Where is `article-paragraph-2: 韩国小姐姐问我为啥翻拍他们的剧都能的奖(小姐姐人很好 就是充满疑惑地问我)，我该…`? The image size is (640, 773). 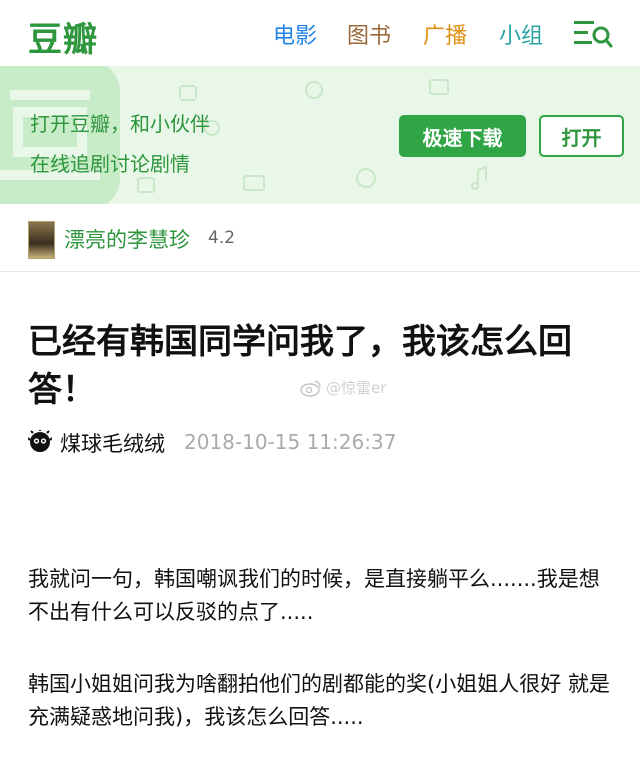 article-paragraph-2: 韩国小姐姐问我为啥翻拍他们的剧都能的奖(小姐姐人很好 就是充满疑惑地问我)，我该… is located at coordinates (319, 700).